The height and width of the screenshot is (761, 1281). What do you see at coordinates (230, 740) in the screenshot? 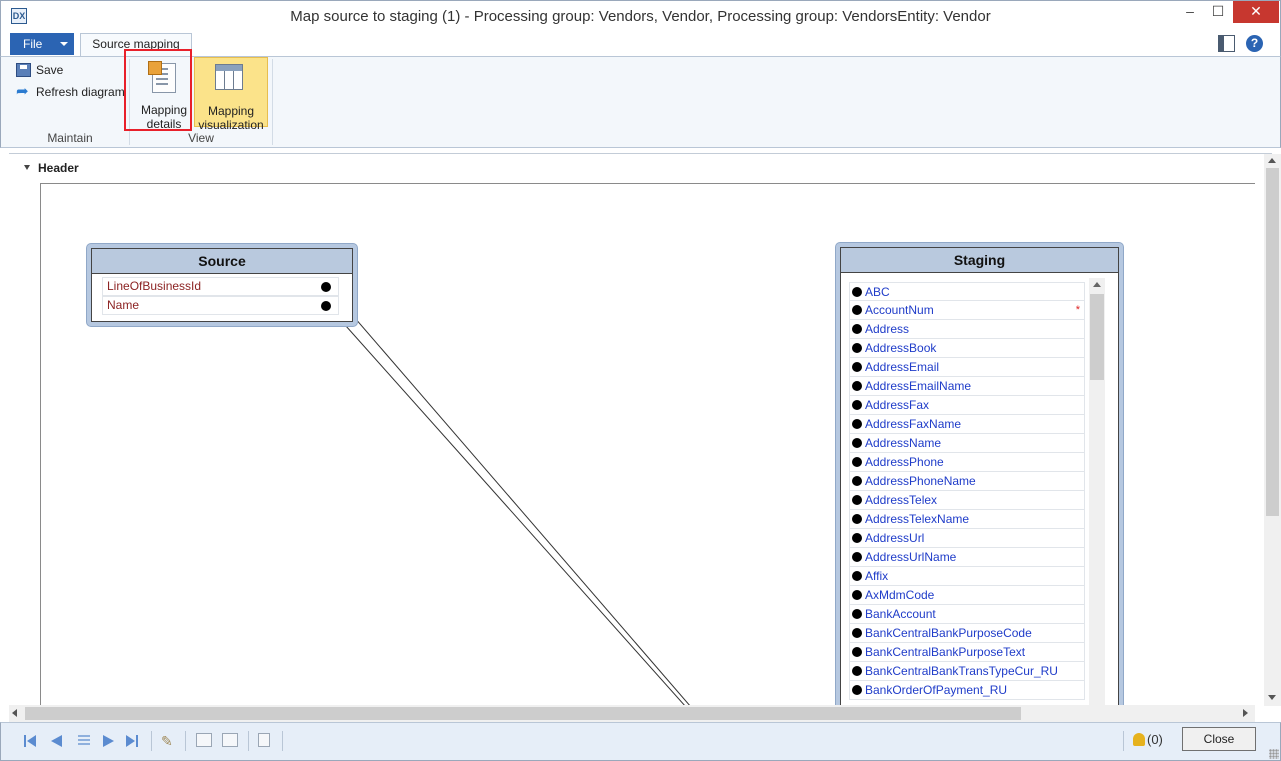
I see `form-view-icon` at bounding box center [230, 740].